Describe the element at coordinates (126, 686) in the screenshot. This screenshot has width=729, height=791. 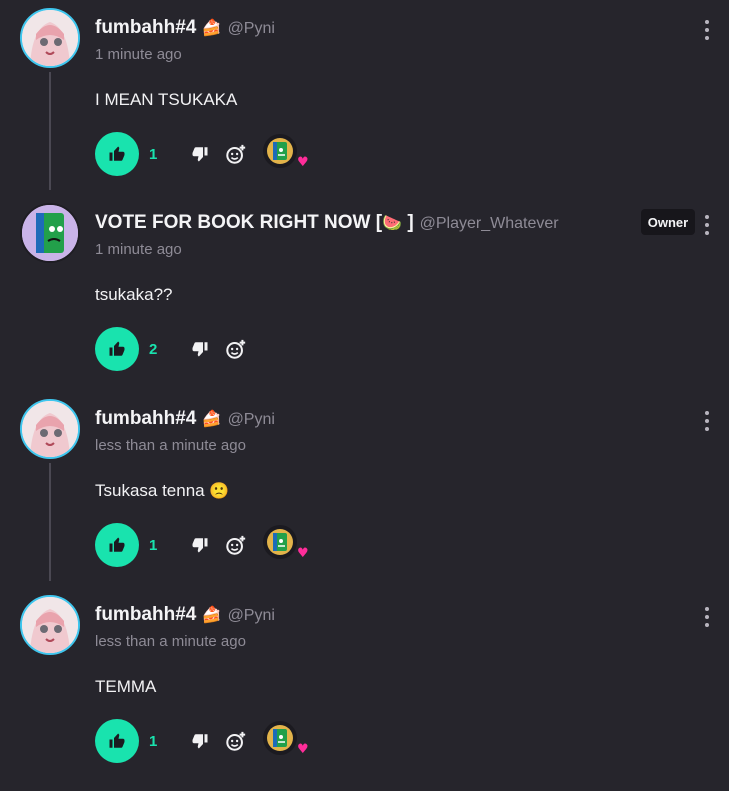
I see `comment-text: TEMMA` at that location.